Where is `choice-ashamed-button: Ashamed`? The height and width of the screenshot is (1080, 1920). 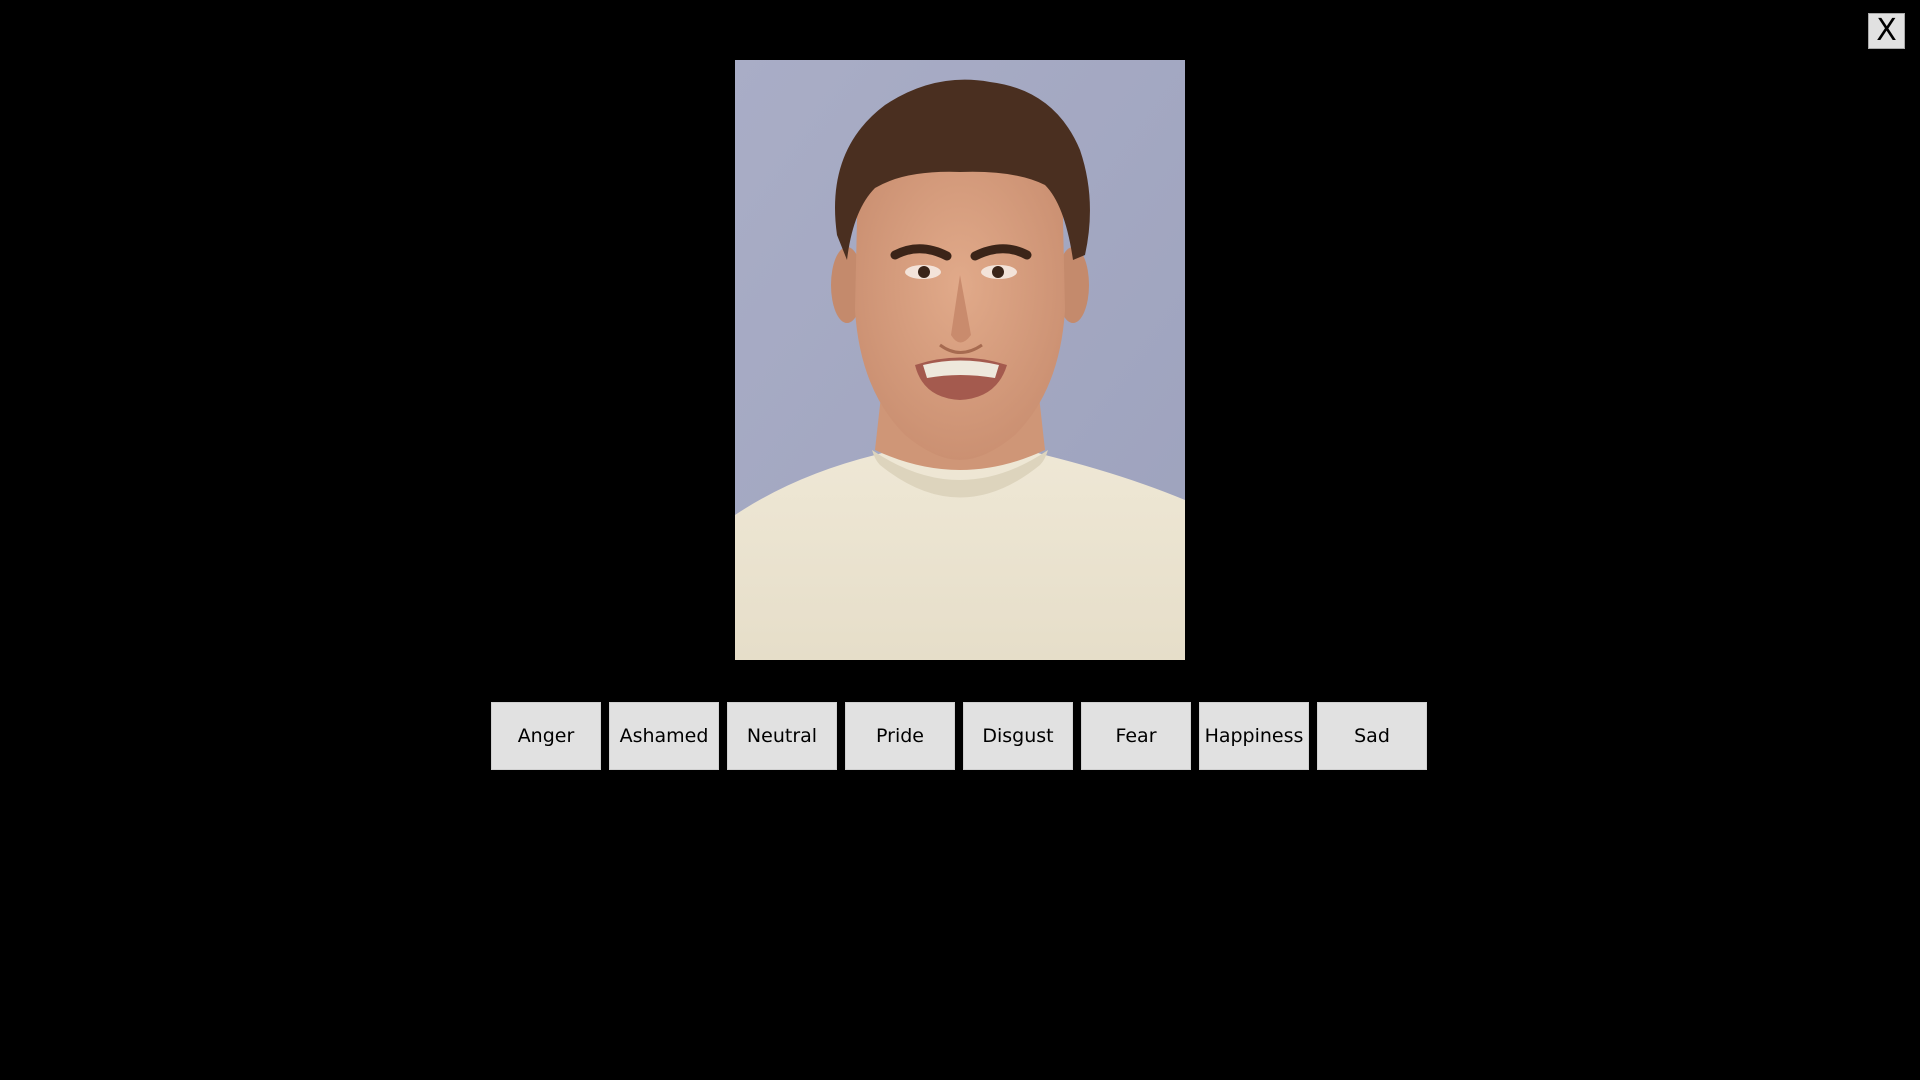 choice-ashamed-button: Ashamed is located at coordinates (664, 736).